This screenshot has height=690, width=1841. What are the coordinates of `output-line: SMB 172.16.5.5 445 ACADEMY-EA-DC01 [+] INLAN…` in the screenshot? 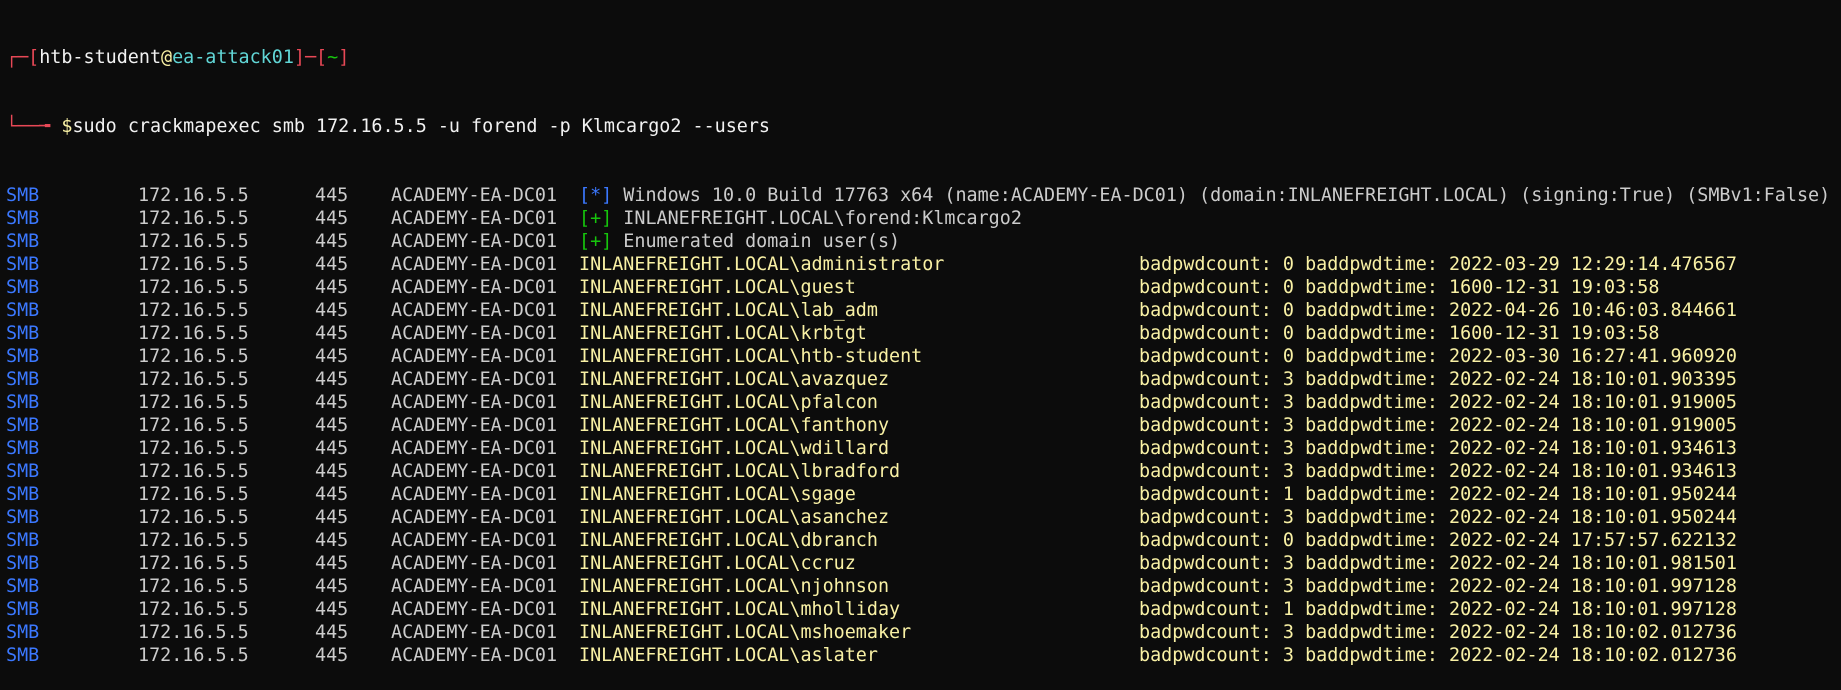 It's located at (923, 218).